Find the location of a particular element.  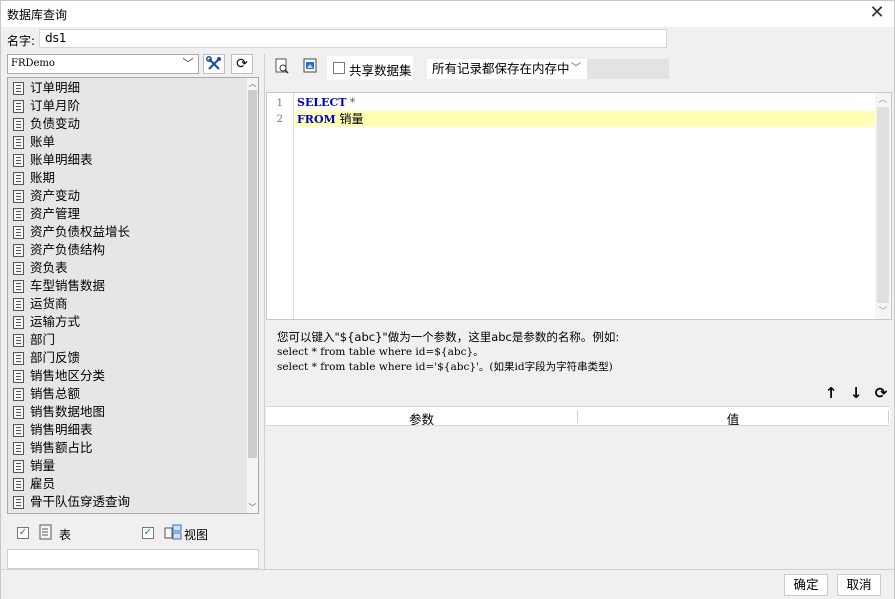

editor-scrollbar: ︿ ﹀ is located at coordinates (883, 206).